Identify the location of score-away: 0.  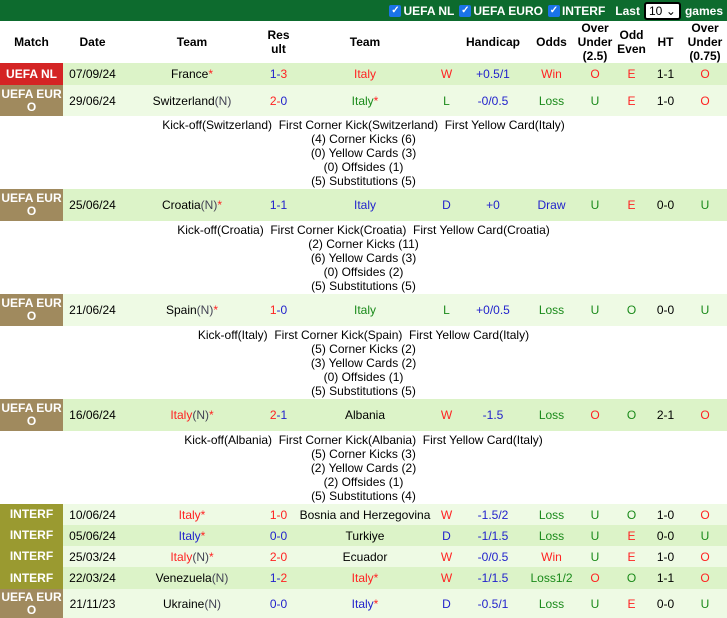
(284, 535).